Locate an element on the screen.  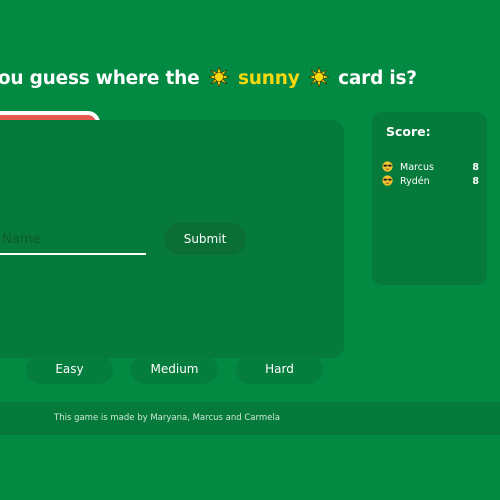
hard-button: Hard is located at coordinates (279, 369).